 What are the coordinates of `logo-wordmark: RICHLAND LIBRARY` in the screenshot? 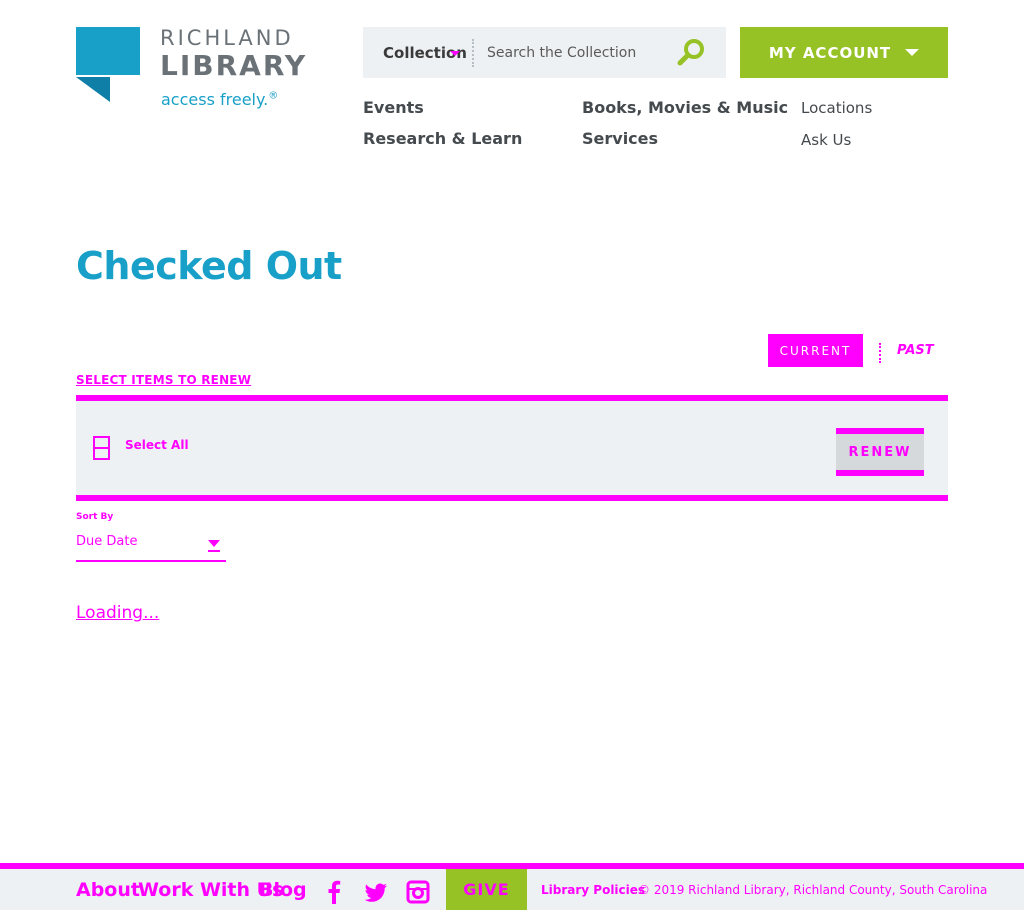 It's located at (233, 54).